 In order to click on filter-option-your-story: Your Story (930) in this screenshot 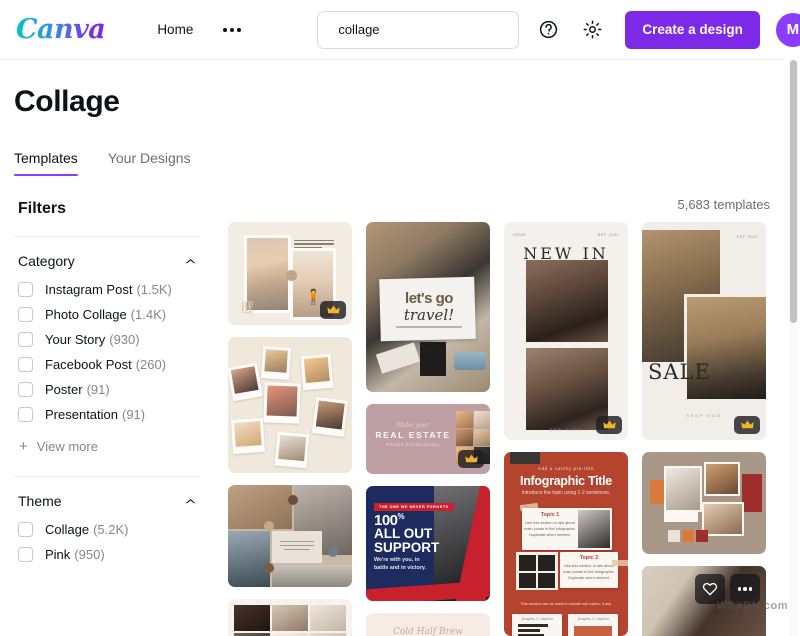, I will do `click(107, 339)`.